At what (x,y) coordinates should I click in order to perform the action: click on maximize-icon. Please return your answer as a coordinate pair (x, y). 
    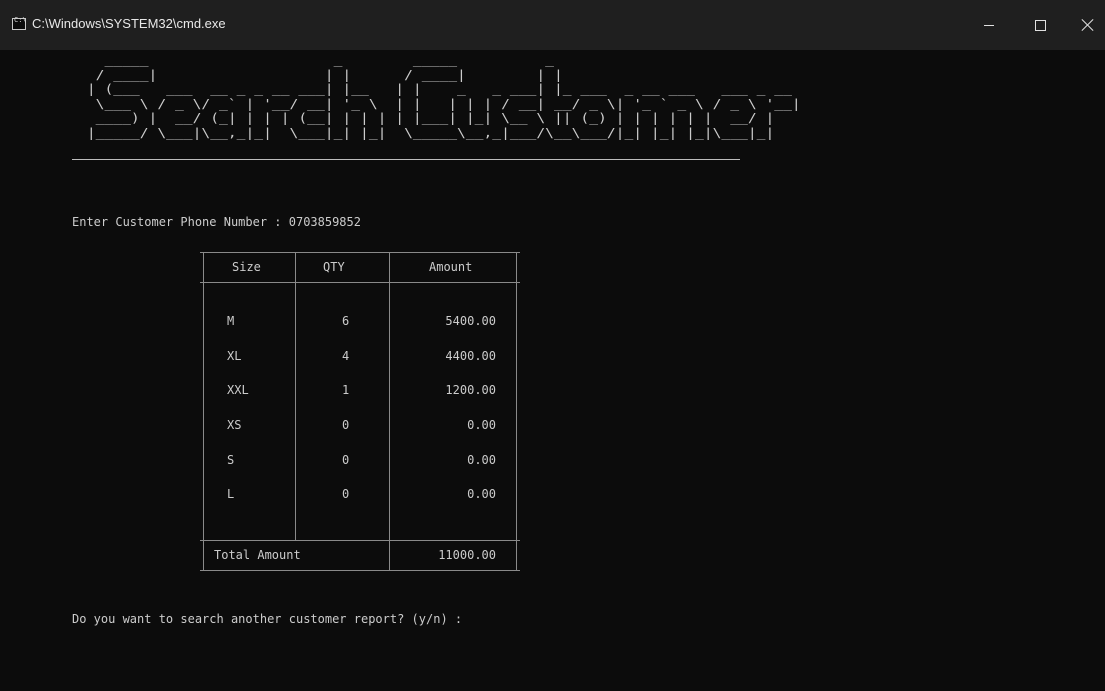
    Looking at the image, I should click on (1040, 25).